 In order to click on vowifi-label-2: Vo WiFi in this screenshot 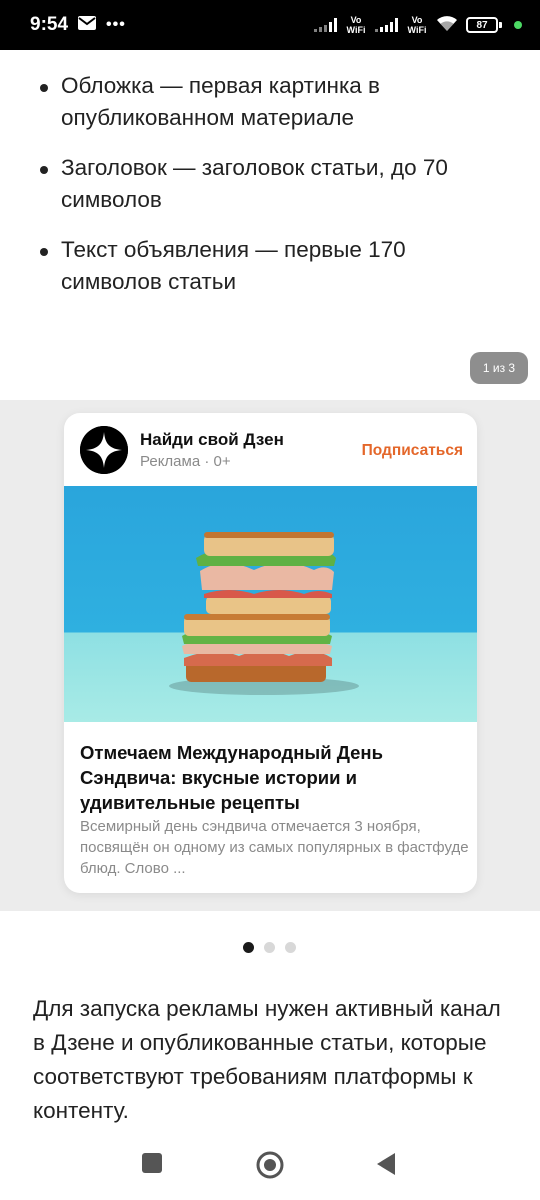, I will do `click(417, 25)`.